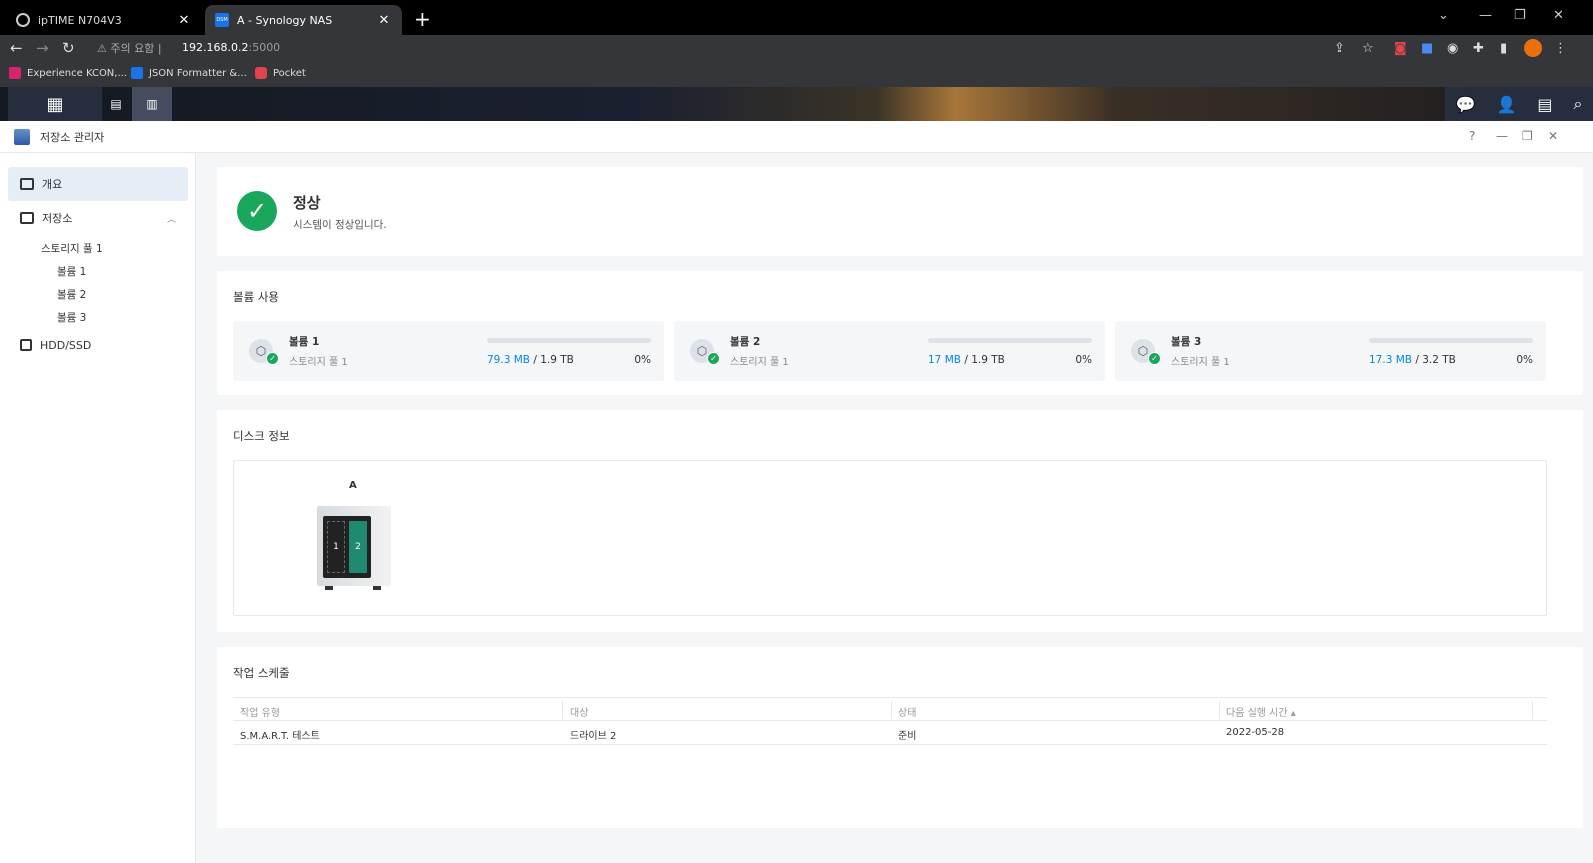 Image resolution: width=1593 pixels, height=863 pixels. Describe the element at coordinates (422, 19) in the screenshot. I see `new-tab-button: +` at that location.